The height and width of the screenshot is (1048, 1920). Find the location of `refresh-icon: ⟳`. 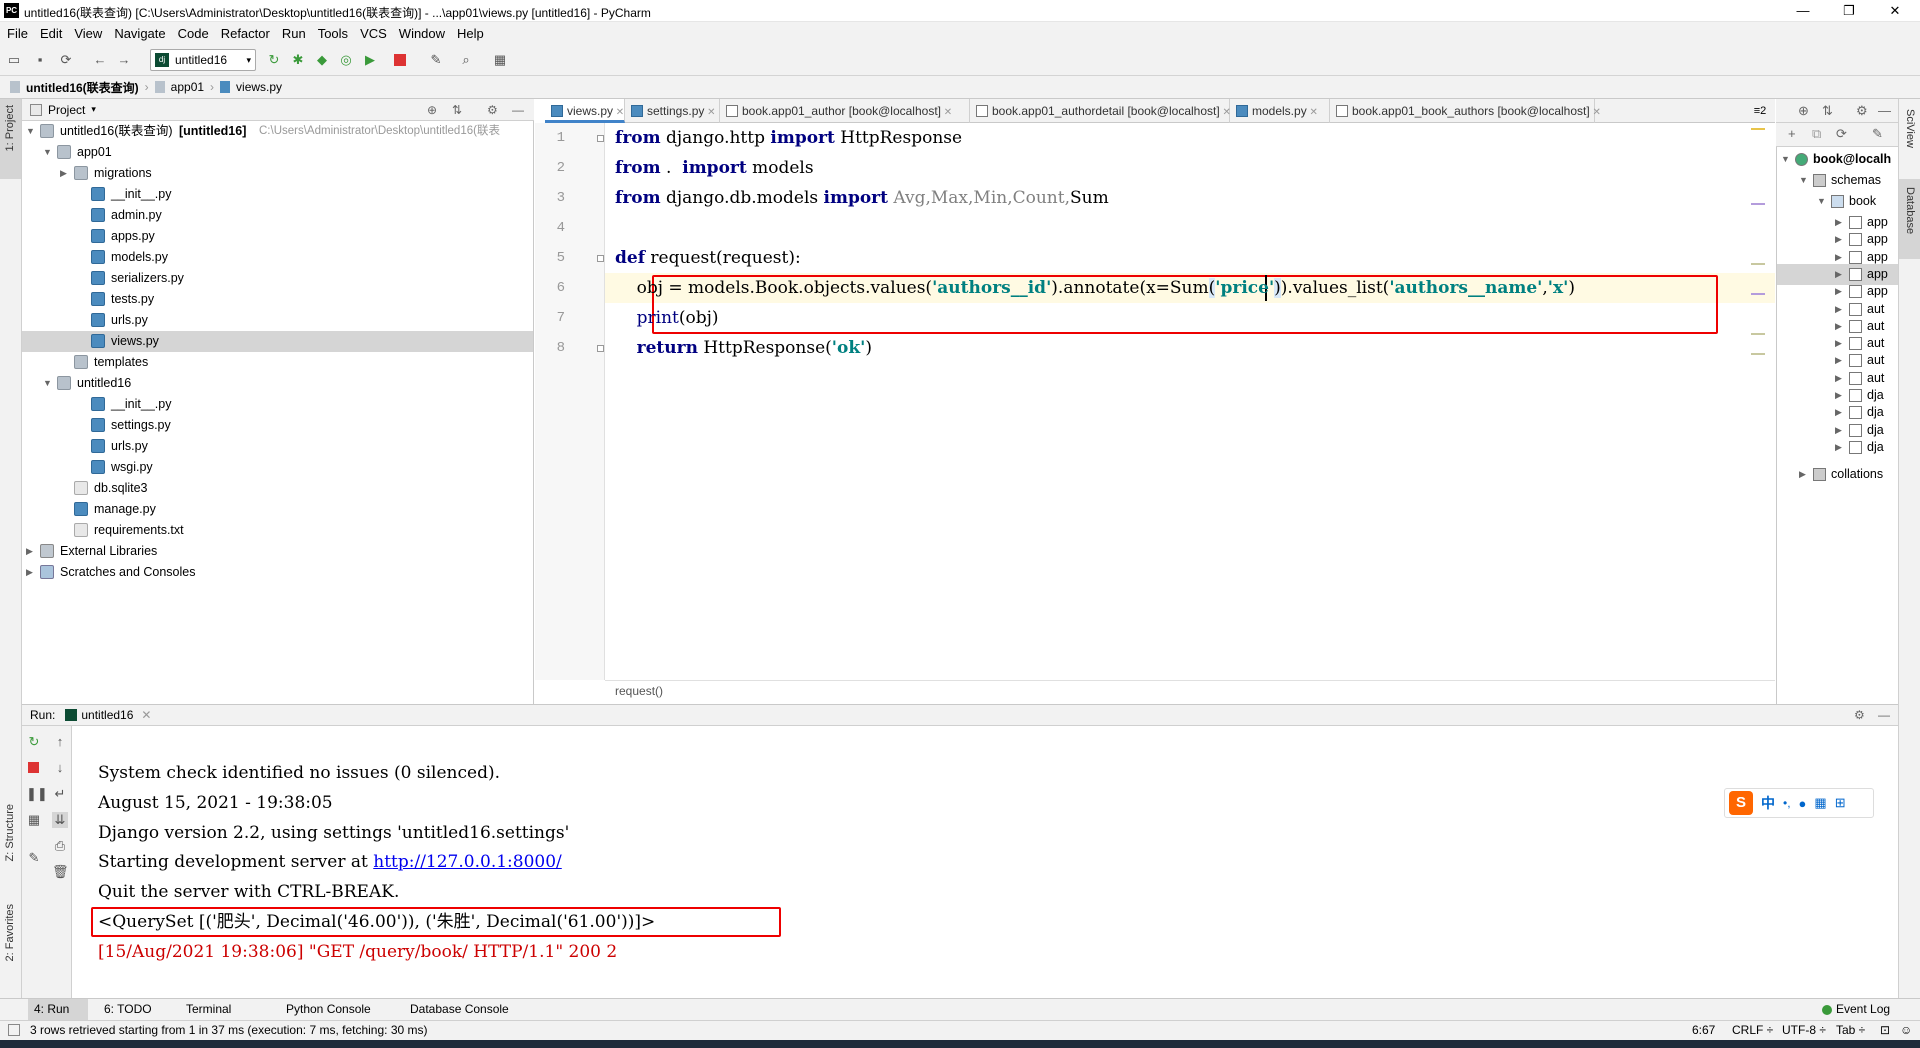

refresh-icon: ⟳ is located at coordinates (1841, 134).